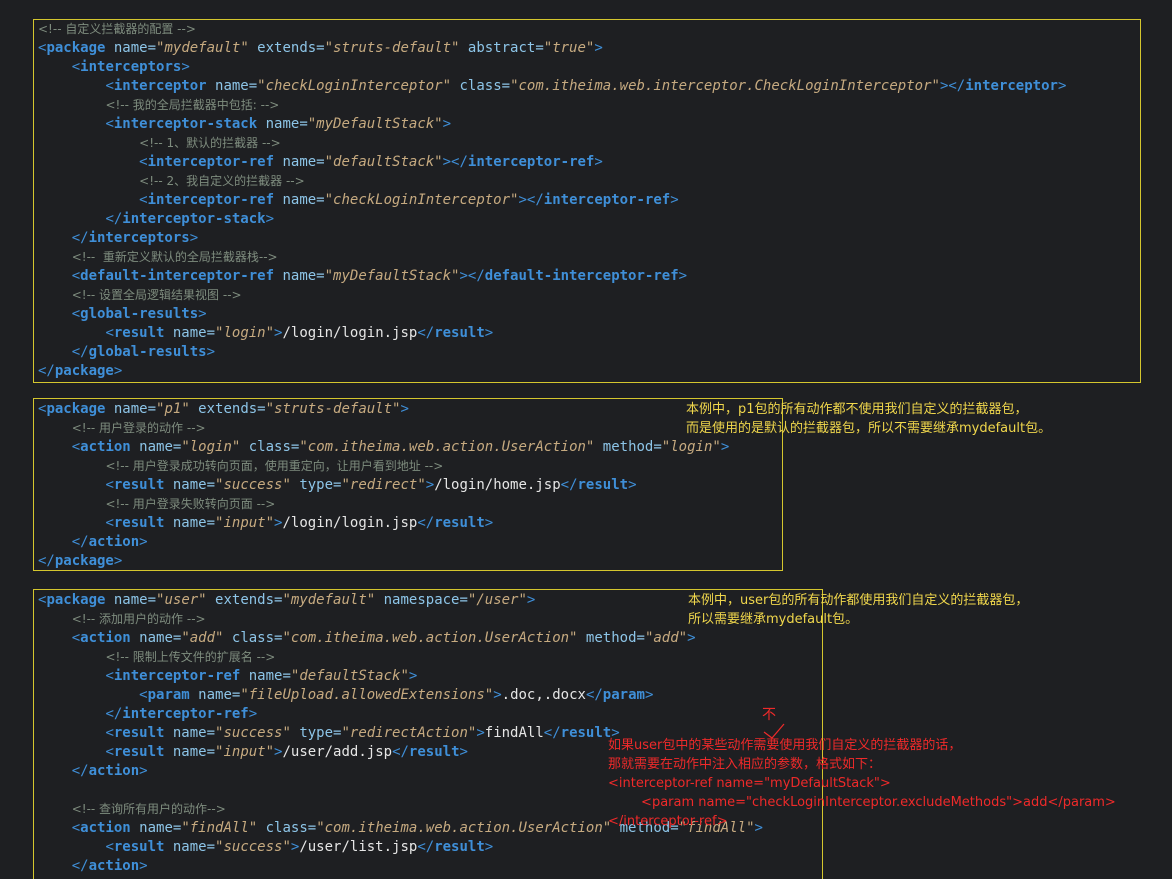 This screenshot has width=1172, height=879. Describe the element at coordinates (400, 714) in the screenshot. I see `code-line: </interceptor-ref>` at that location.